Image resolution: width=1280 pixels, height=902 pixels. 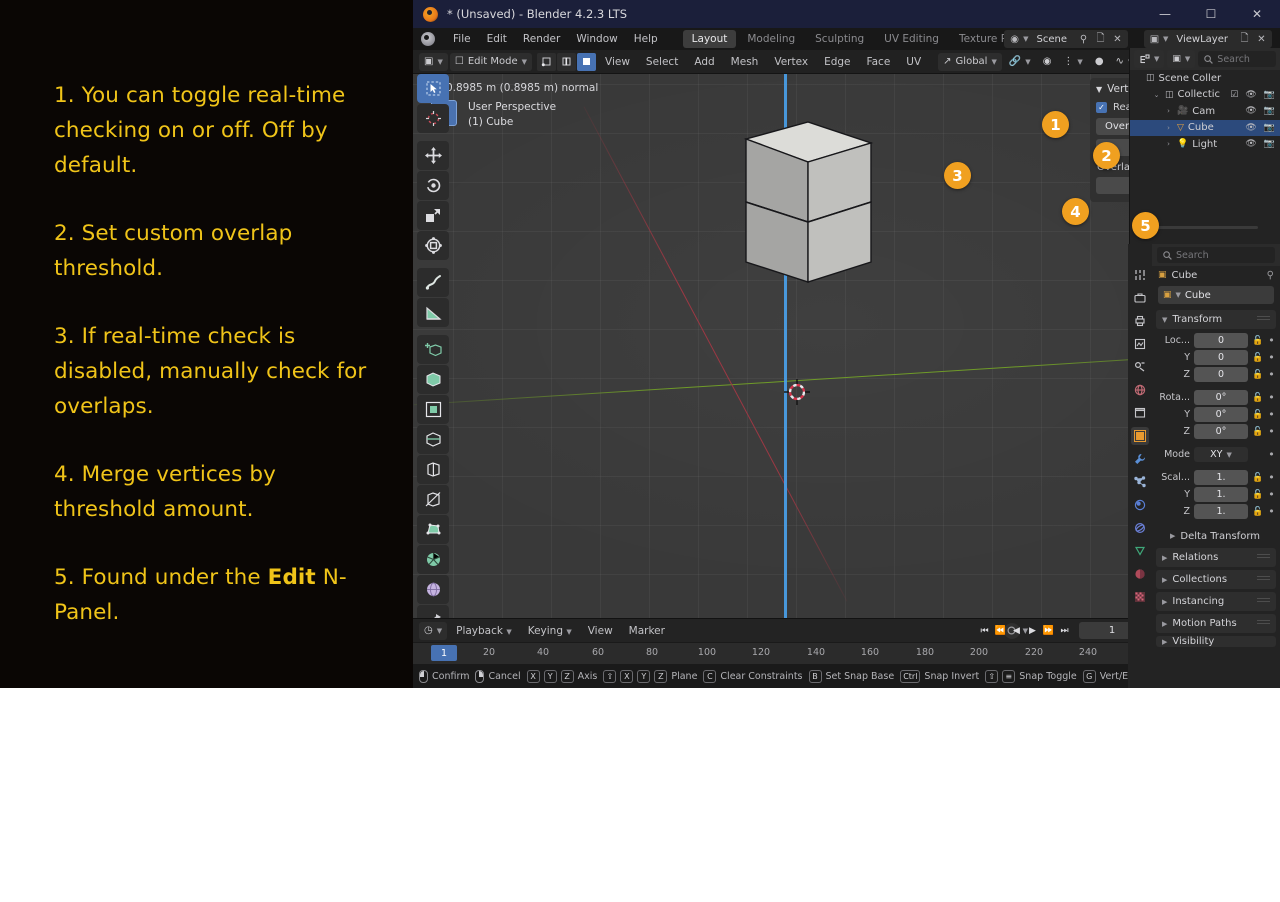 What do you see at coordinates (1221, 511) in the screenshot?
I see `scale-z-value: 1.` at bounding box center [1221, 511].